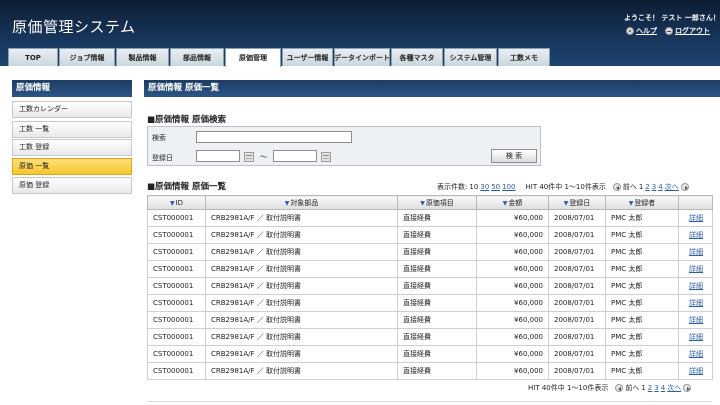 The width and height of the screenshot is (720, 405). What do you see at coordinates (695, 202) in the screenshot?
I see `col-header-action` at bounding box center [695, 202].